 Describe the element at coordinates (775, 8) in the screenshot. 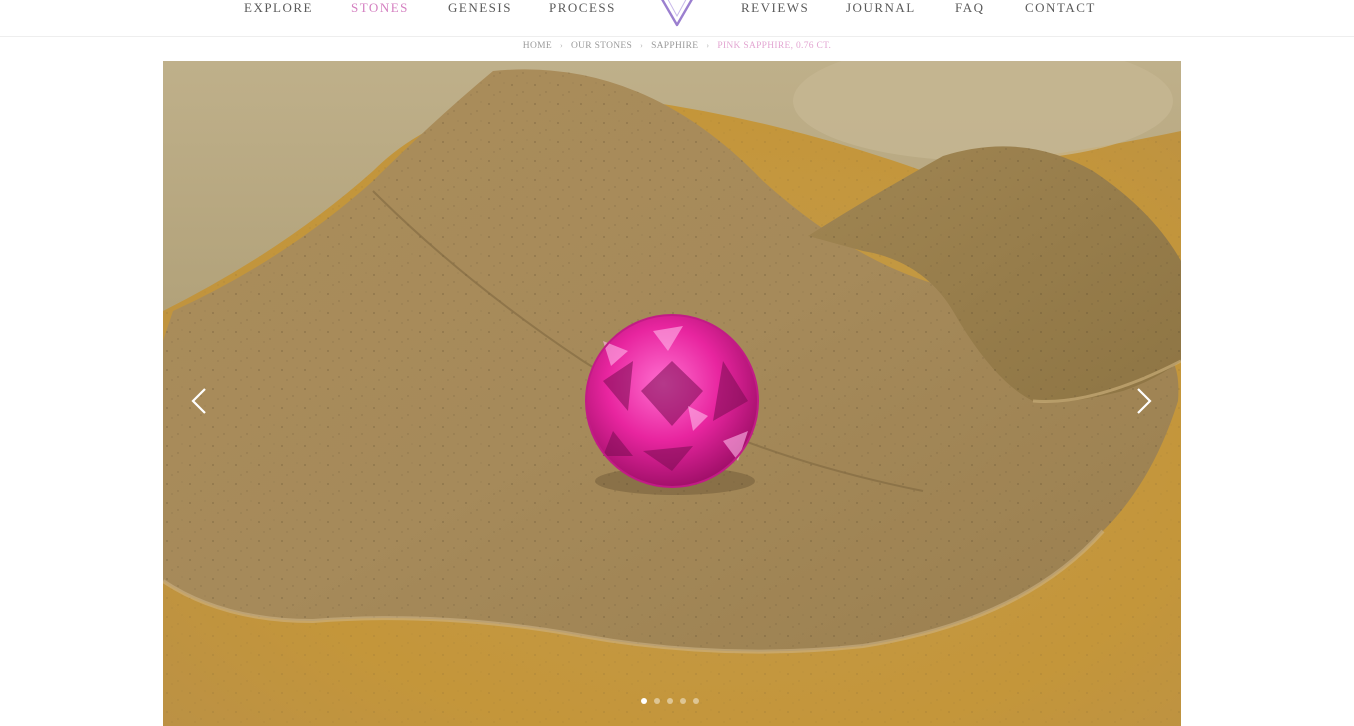

I see `nav-reviews: REVIEWS` at that location.